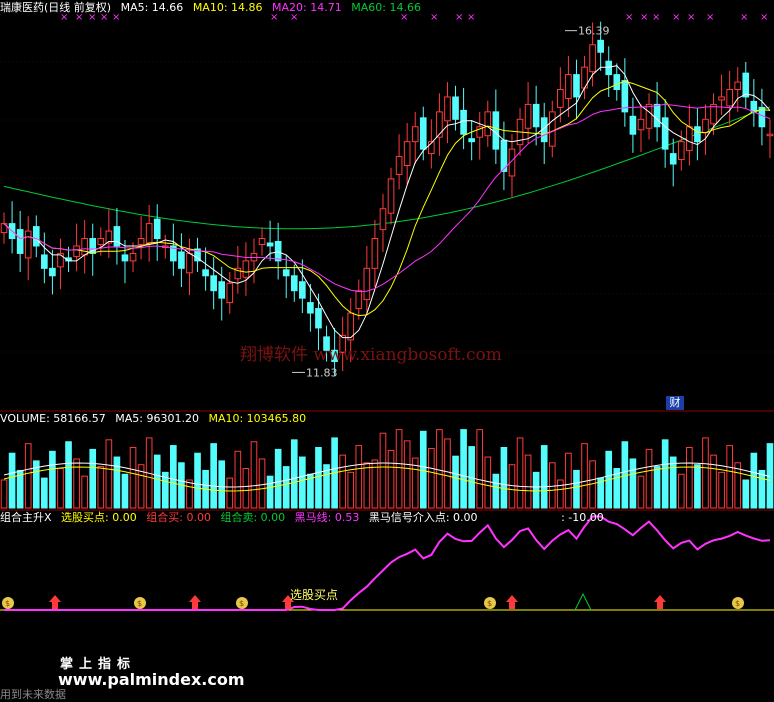  Describe the element at coordinates (423, 517) in the screenshot. I see `heima-signal-value: 黑马信号介入点: 0.00` at that location.